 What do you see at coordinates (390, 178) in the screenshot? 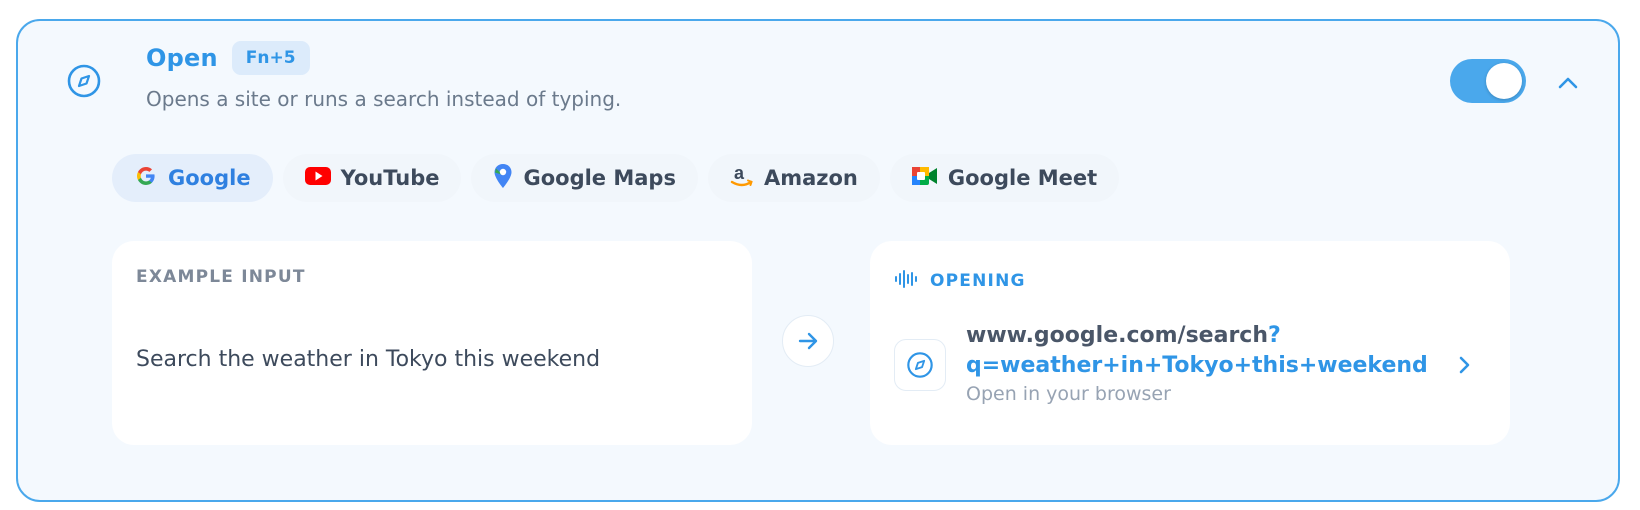
I see `chip-label: YouTube` at bounding box center [390, 178].